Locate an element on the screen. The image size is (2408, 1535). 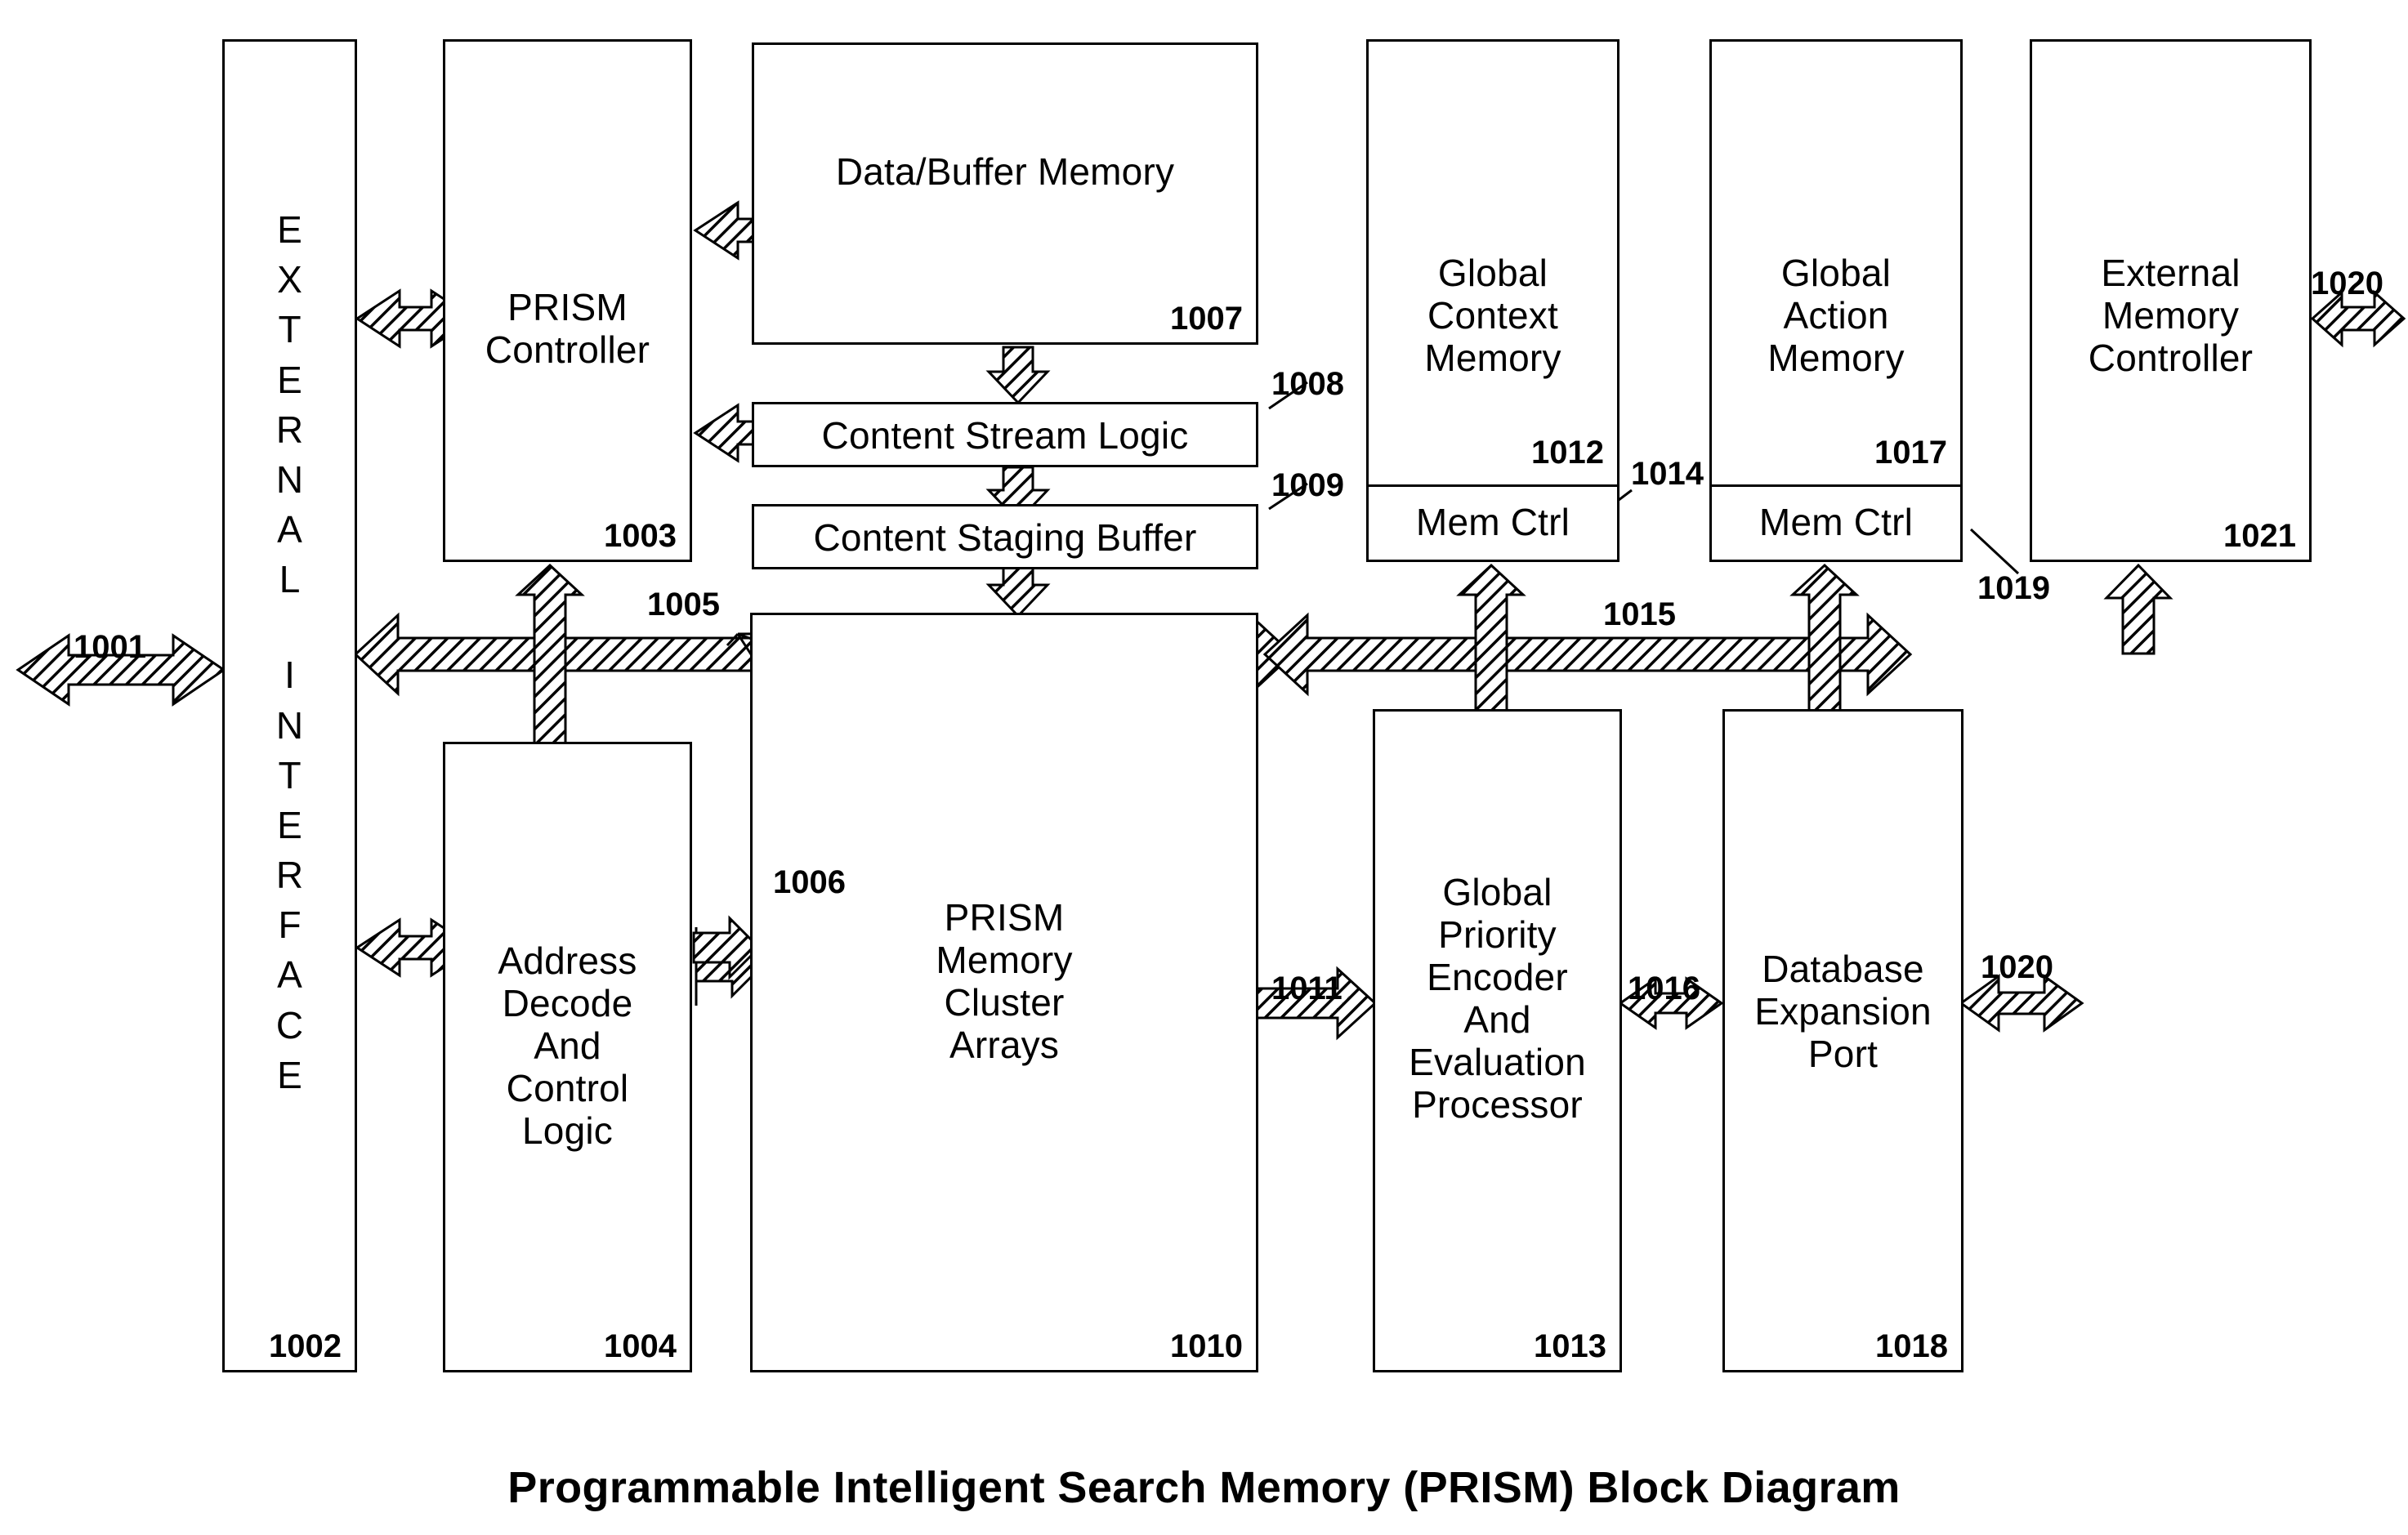
block-global-action-memory: Global Action Memory 1017 Mem Ctrl is located at coordinates (1836, 301).